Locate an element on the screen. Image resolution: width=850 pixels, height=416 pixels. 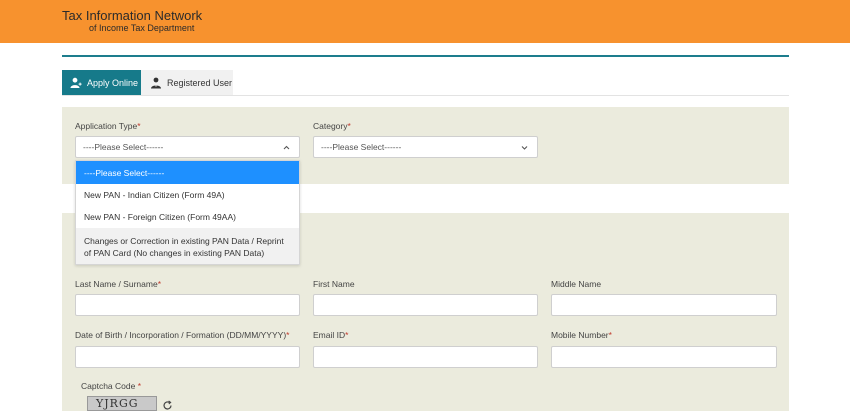
user-plus-icon is located at coordinates (76, 83).